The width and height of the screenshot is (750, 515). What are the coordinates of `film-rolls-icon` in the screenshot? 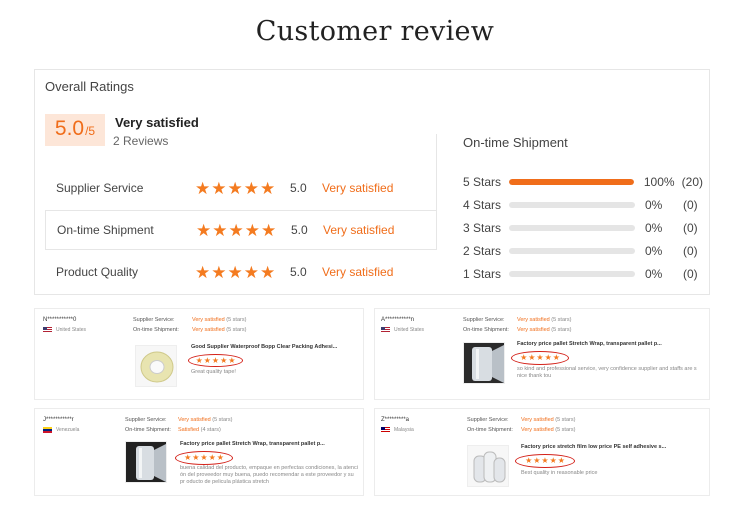 It's located at (489, 467).